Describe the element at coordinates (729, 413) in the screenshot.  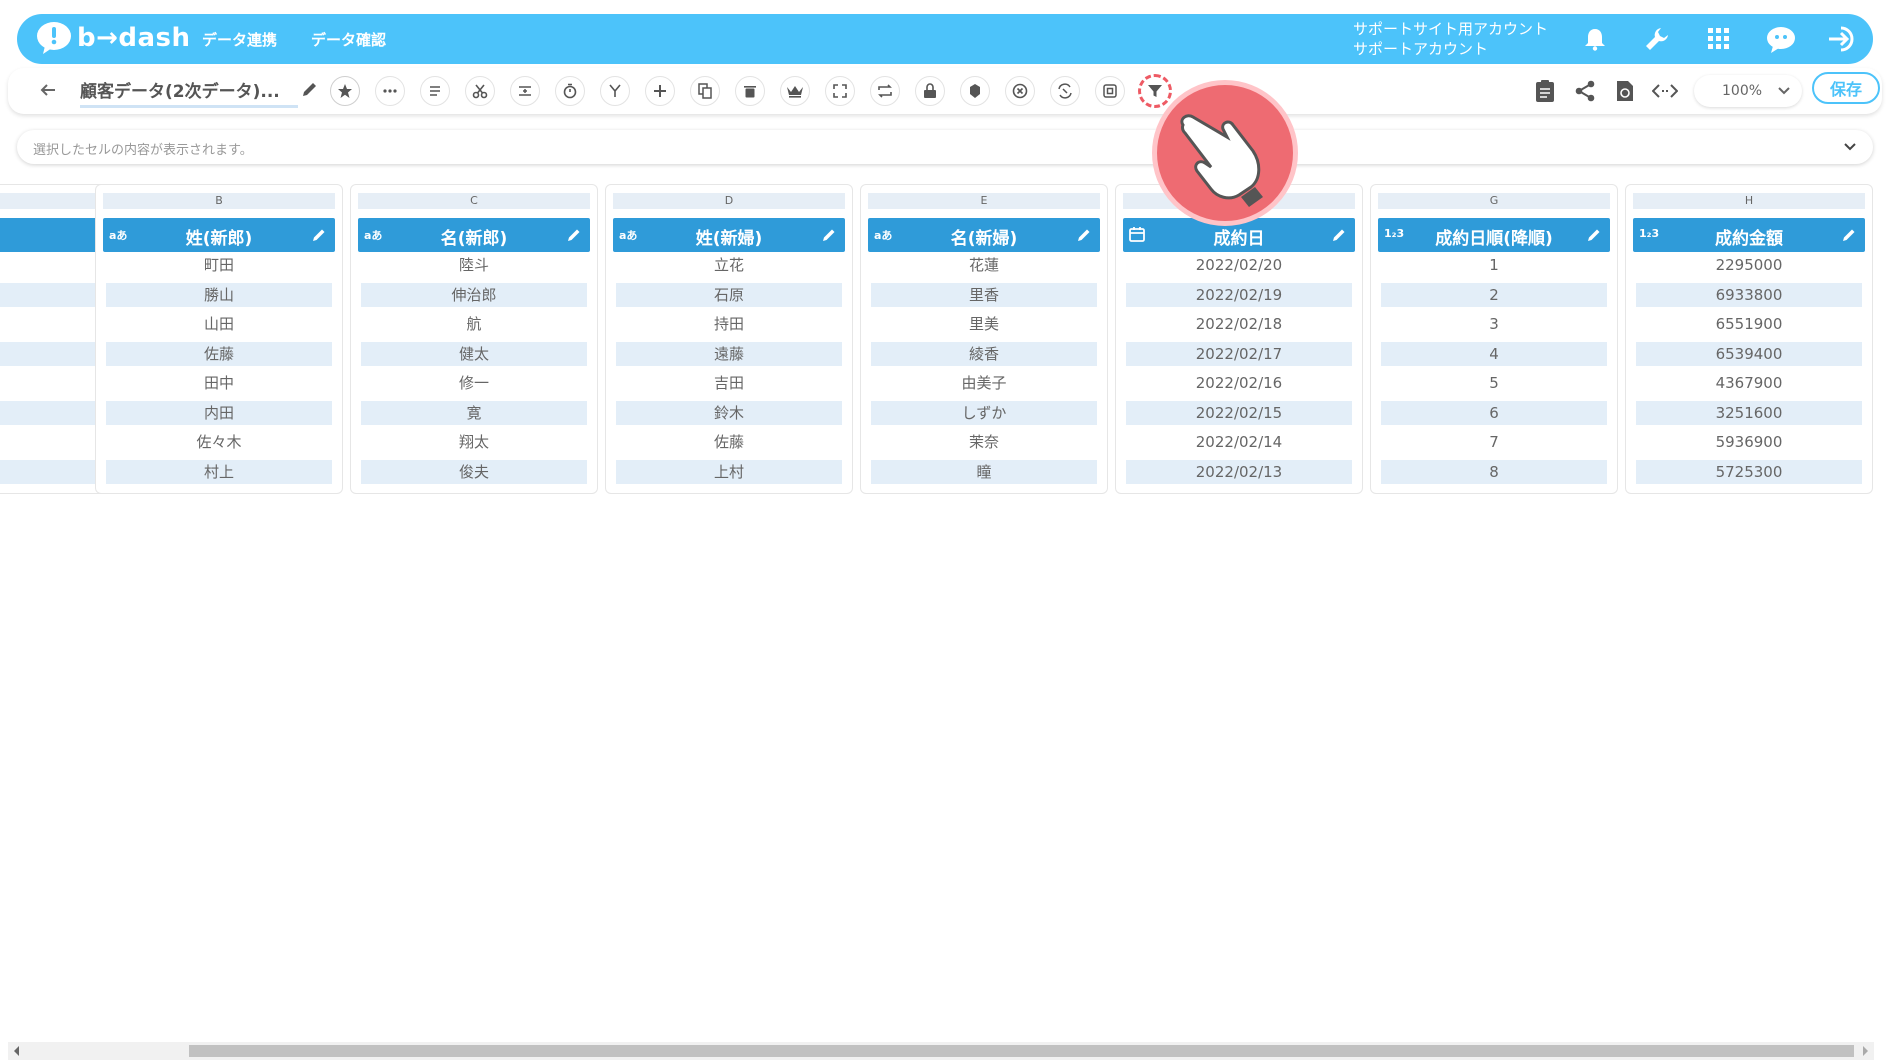
I see `table-cell: 鈴木` at that location.